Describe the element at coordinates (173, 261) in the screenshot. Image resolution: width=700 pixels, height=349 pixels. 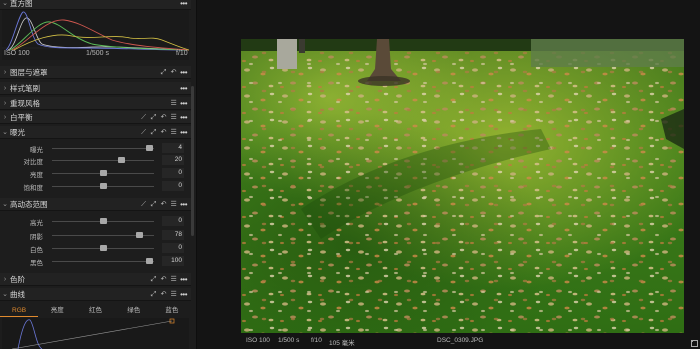
I see `slider-value: 100` at that location.